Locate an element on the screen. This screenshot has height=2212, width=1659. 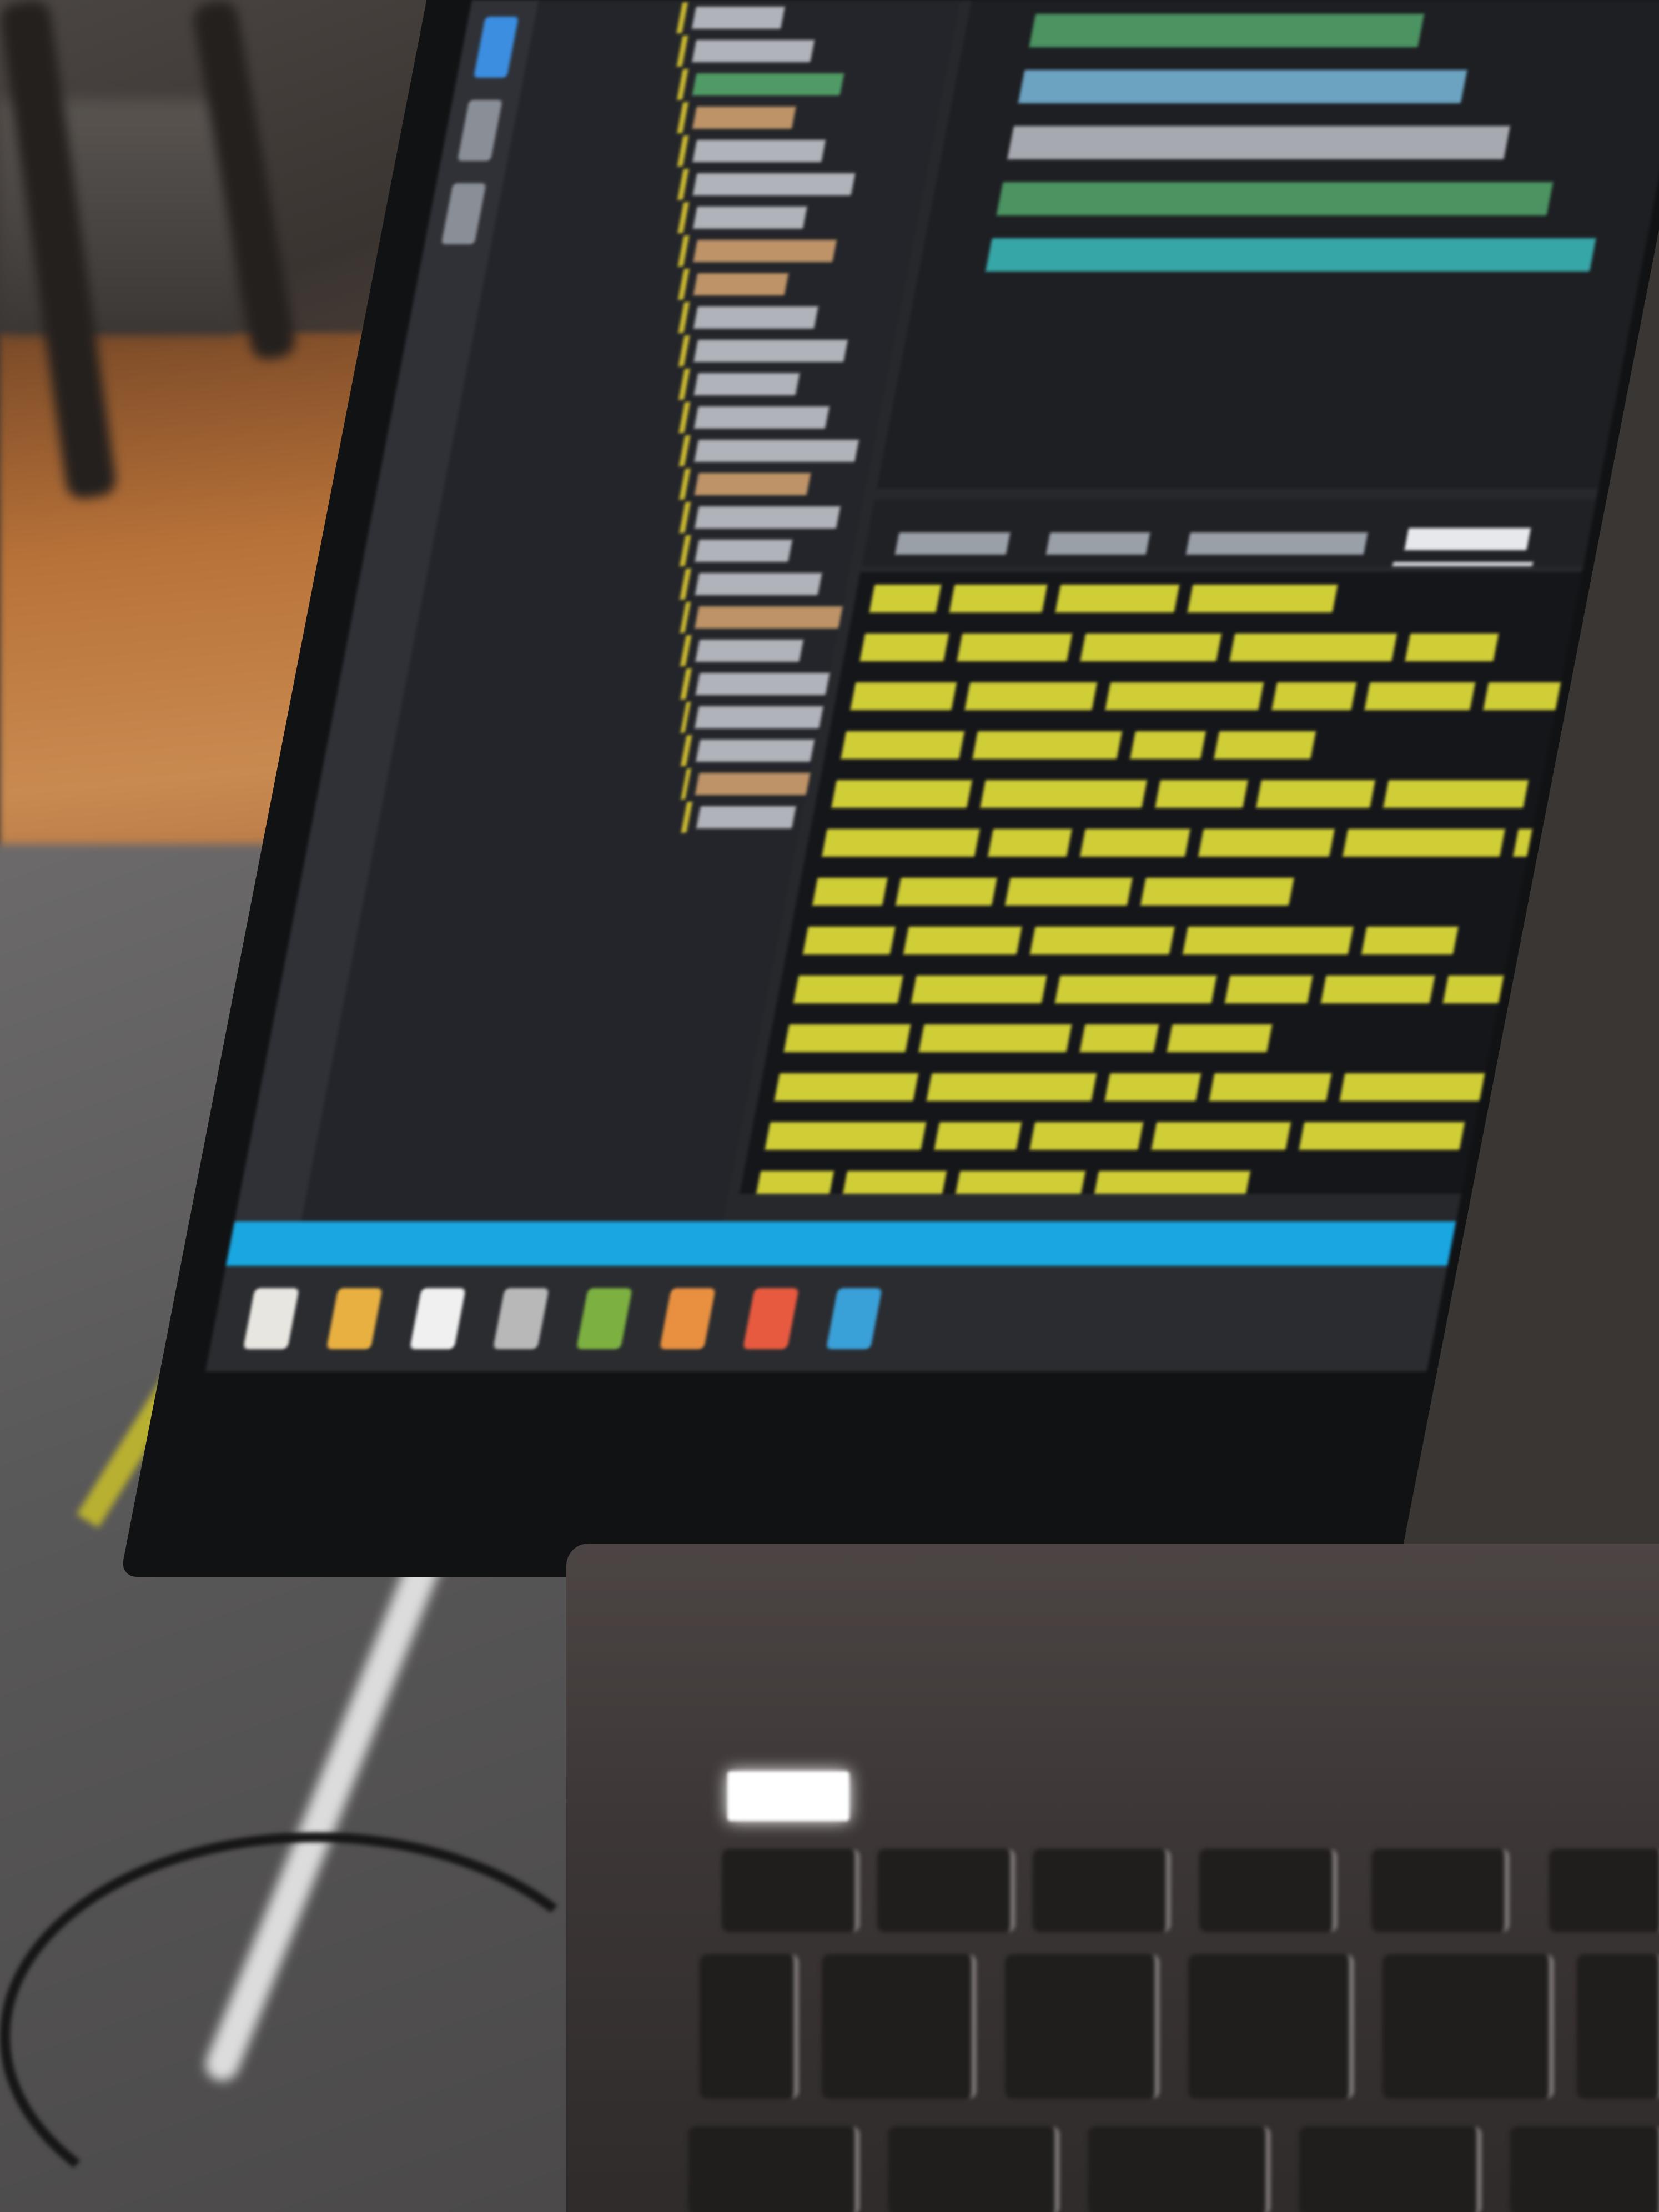
terminal-panel is located at coordinates (1161, 883).